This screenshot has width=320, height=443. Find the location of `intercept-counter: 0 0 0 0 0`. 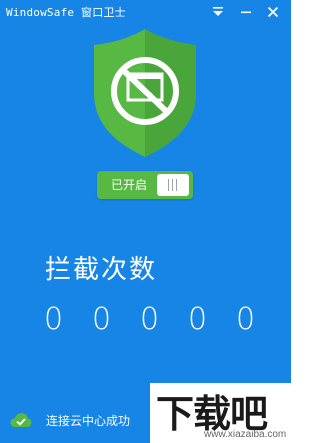

intercept-counter: 0 0 0 0 0 is located at coordinates (159, 322).